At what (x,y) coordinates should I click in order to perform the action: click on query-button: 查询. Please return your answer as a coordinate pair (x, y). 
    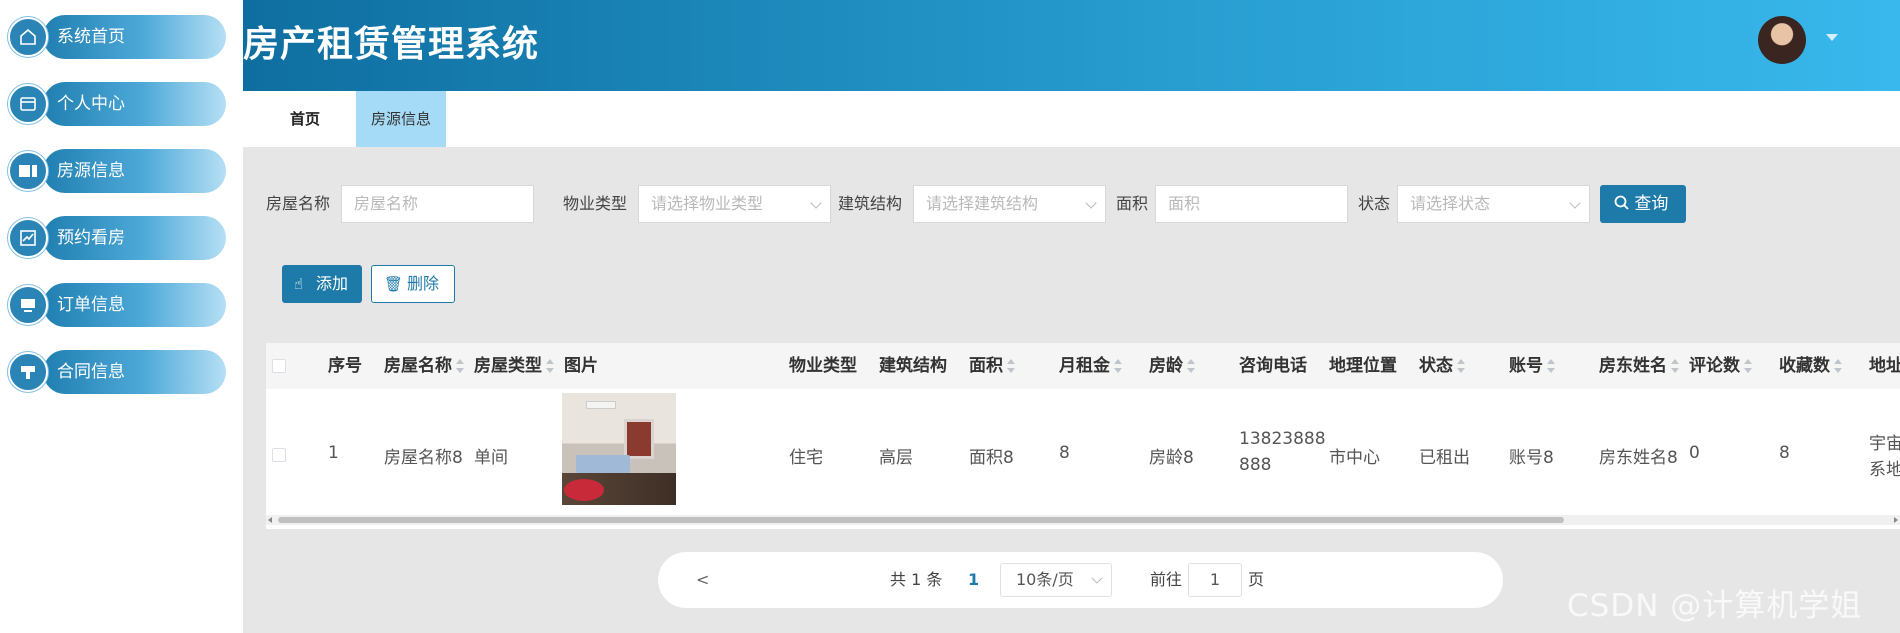
    Looking at the image, I should click on (1643, 204).